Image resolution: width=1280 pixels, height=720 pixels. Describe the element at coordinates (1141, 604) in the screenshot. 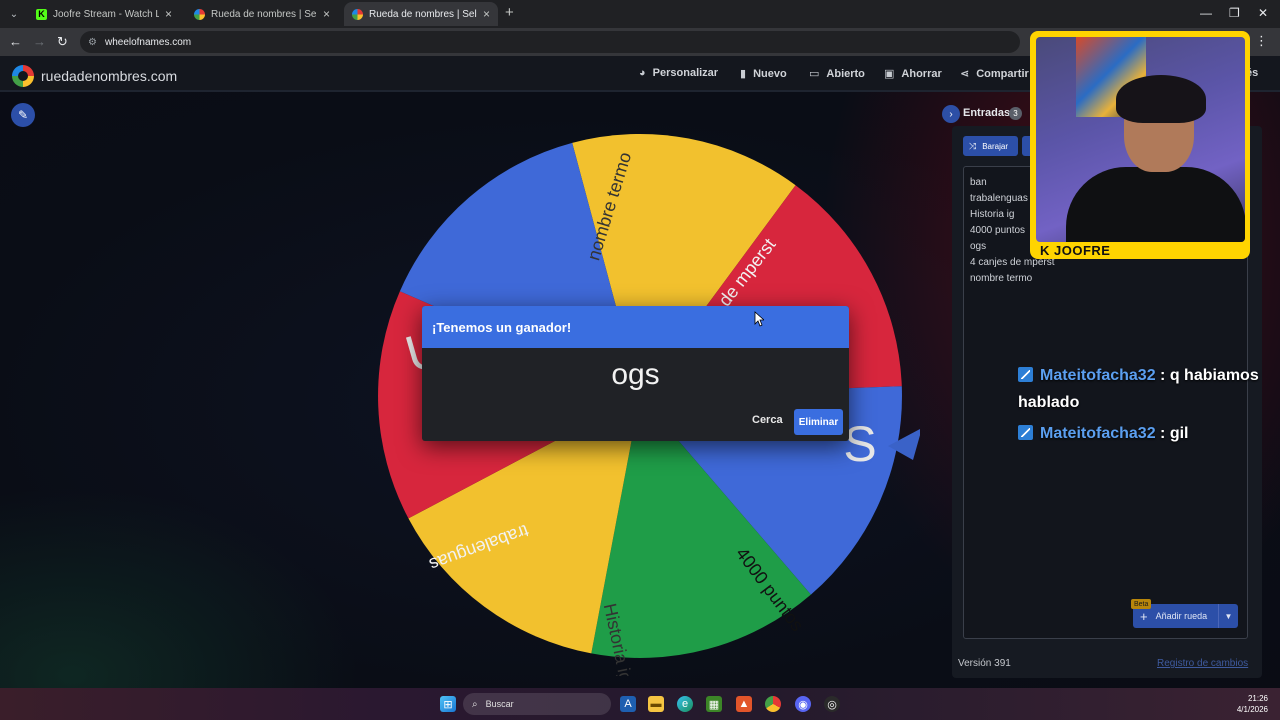

I see `beta-badge: Beta` at that location.